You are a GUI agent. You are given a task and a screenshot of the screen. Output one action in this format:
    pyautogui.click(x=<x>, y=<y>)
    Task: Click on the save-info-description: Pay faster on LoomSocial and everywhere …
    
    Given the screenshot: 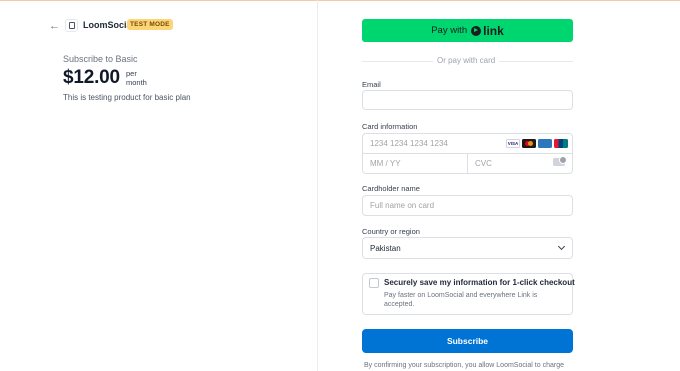 What is the action you would take?
    pyautogui.click(x=461, y=300)
    